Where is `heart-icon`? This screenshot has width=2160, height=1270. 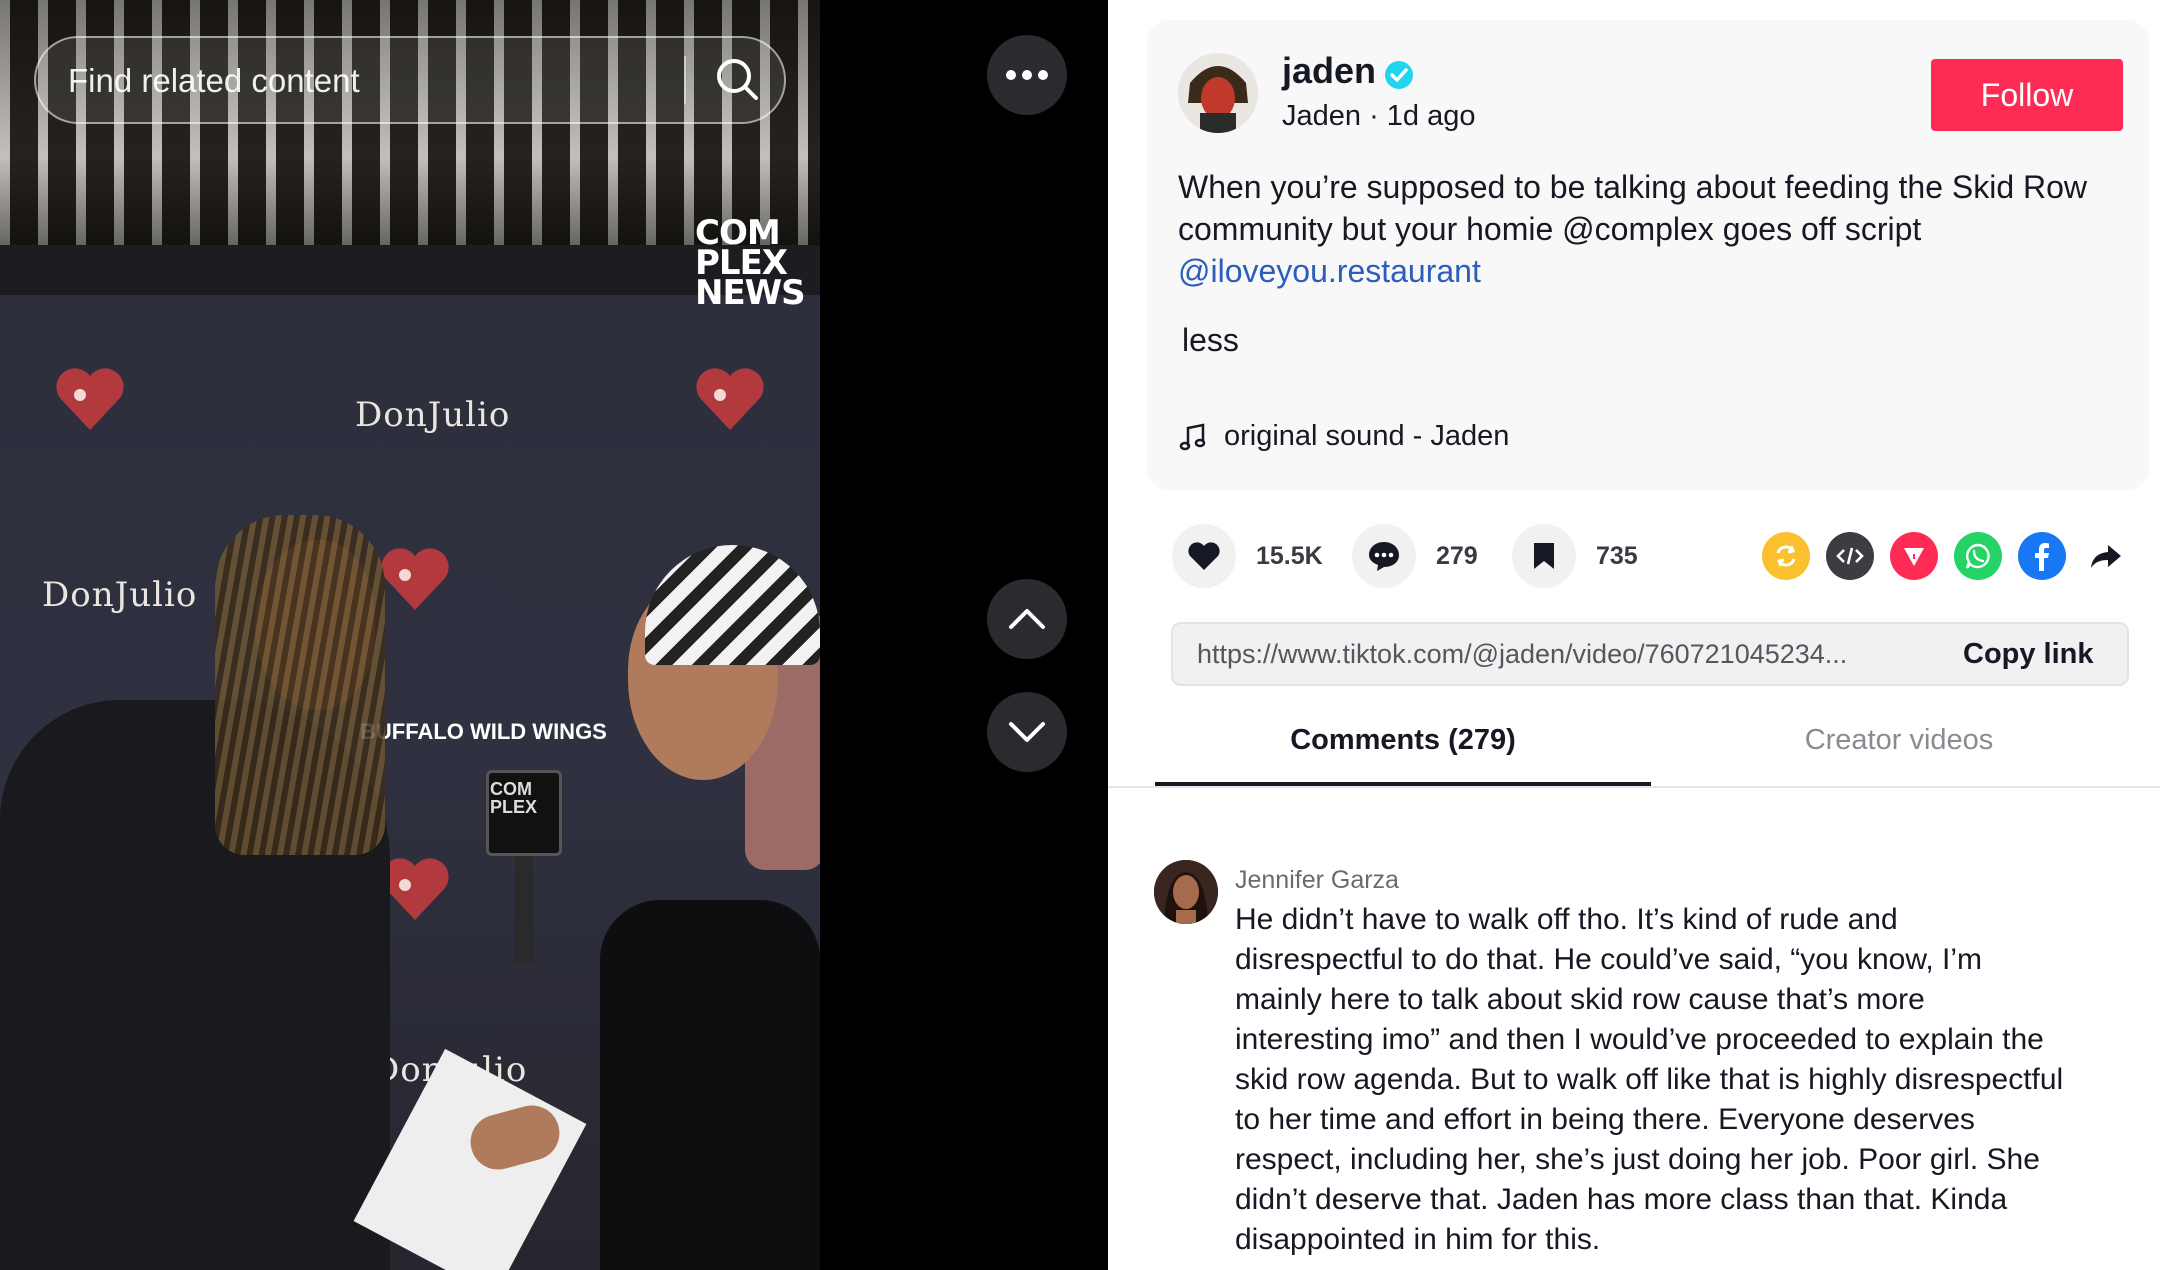
heart-icon is located at coordinates (1204, 556).